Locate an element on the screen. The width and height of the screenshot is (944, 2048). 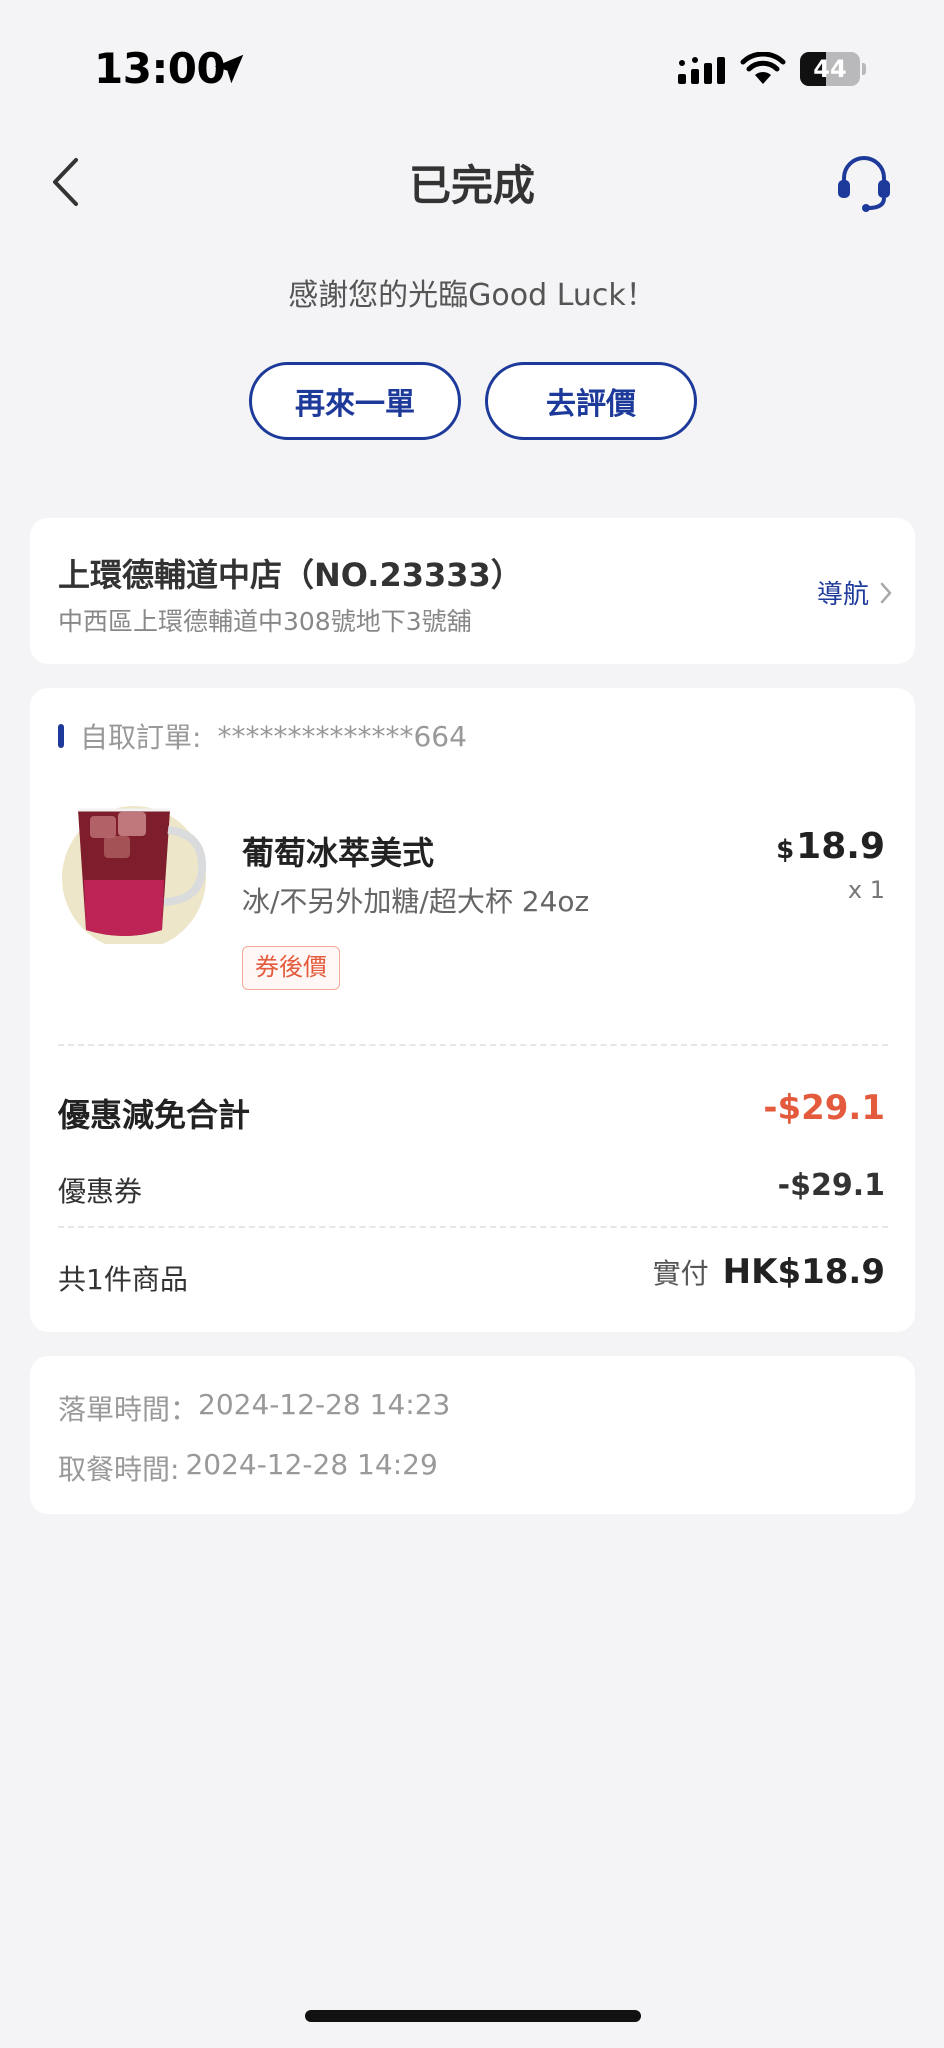
paid-label: 實付 is located at coordinates (680, 1273).